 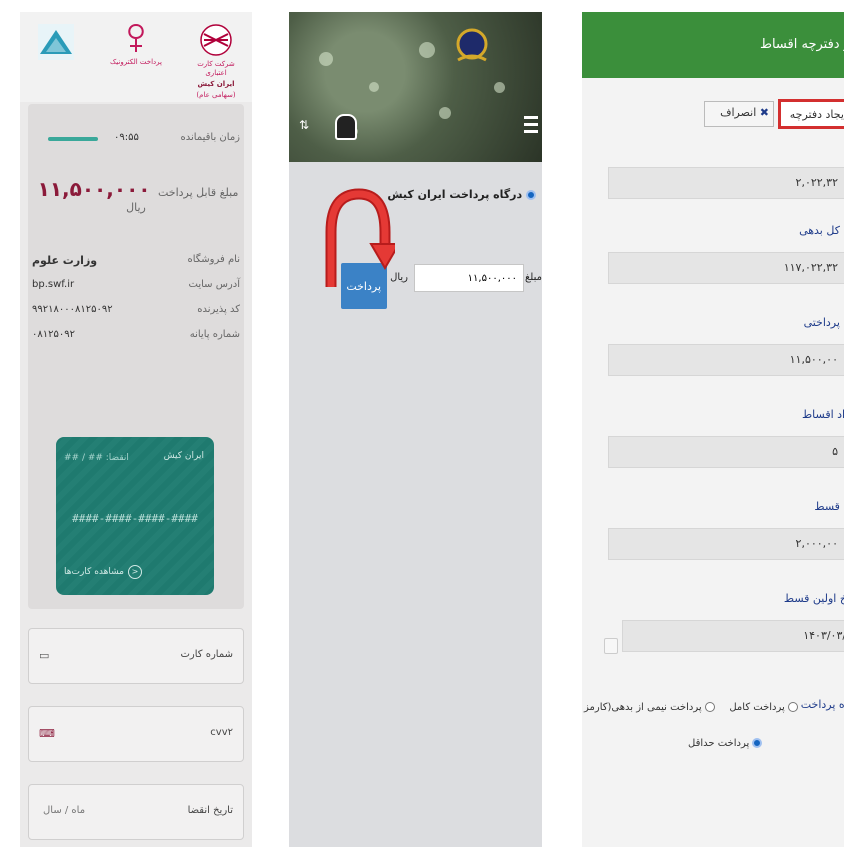 I want to click on merchant-name-label: نام فروشگاه, so click(x=213, y=259).